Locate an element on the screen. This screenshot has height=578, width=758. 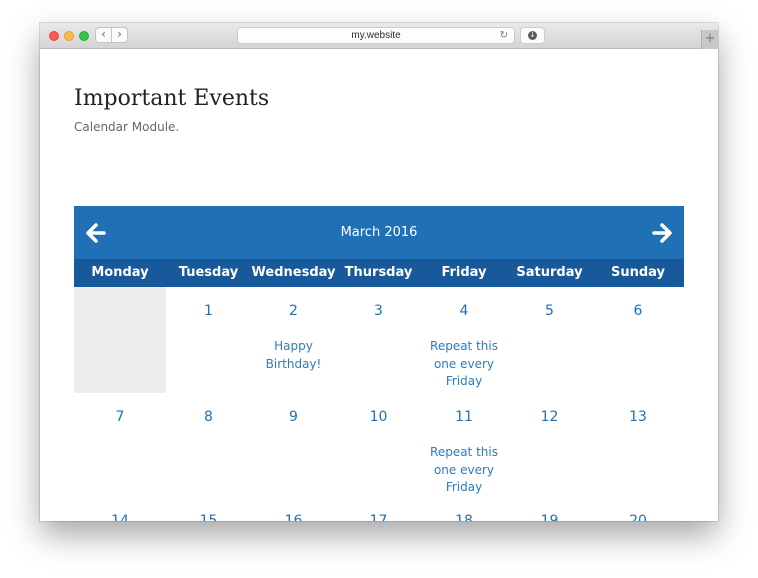
day-number: 17 is located at coordinates (378, 517).